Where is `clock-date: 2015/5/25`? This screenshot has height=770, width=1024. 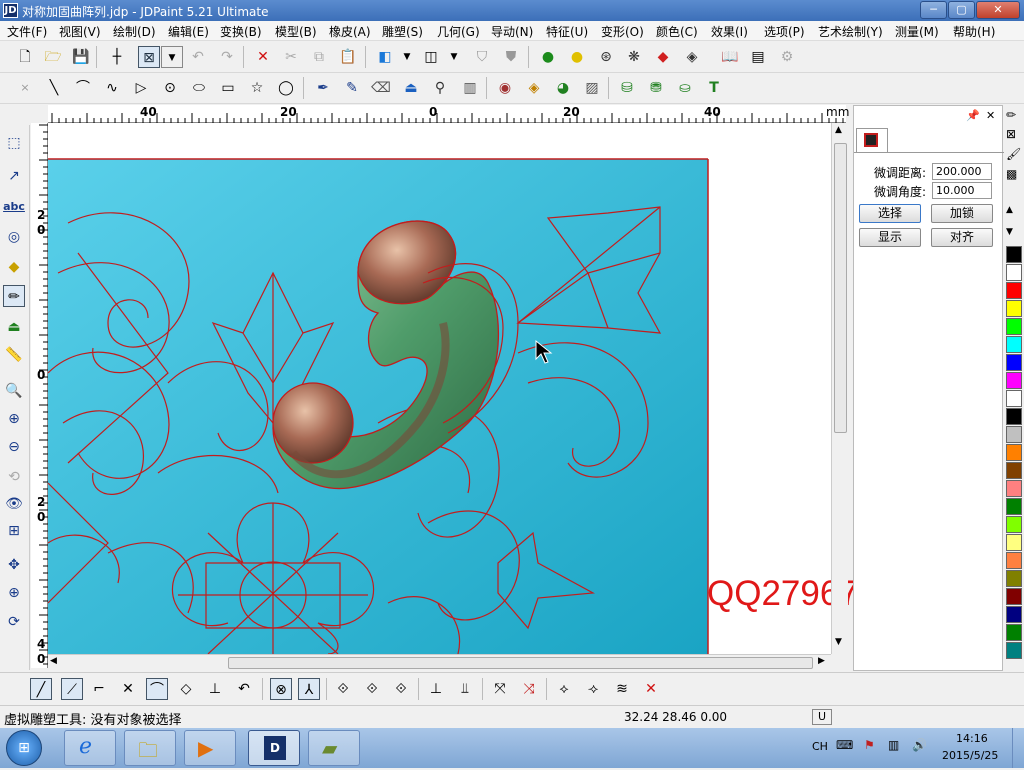
clock-date: 2015/5/25 is located at coordinates (970, 755).